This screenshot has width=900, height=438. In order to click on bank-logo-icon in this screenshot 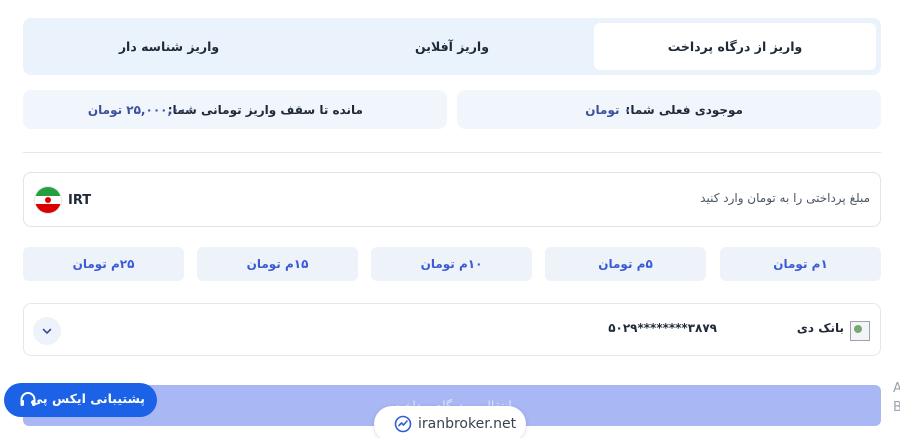, I will do `click(860, 331)`.